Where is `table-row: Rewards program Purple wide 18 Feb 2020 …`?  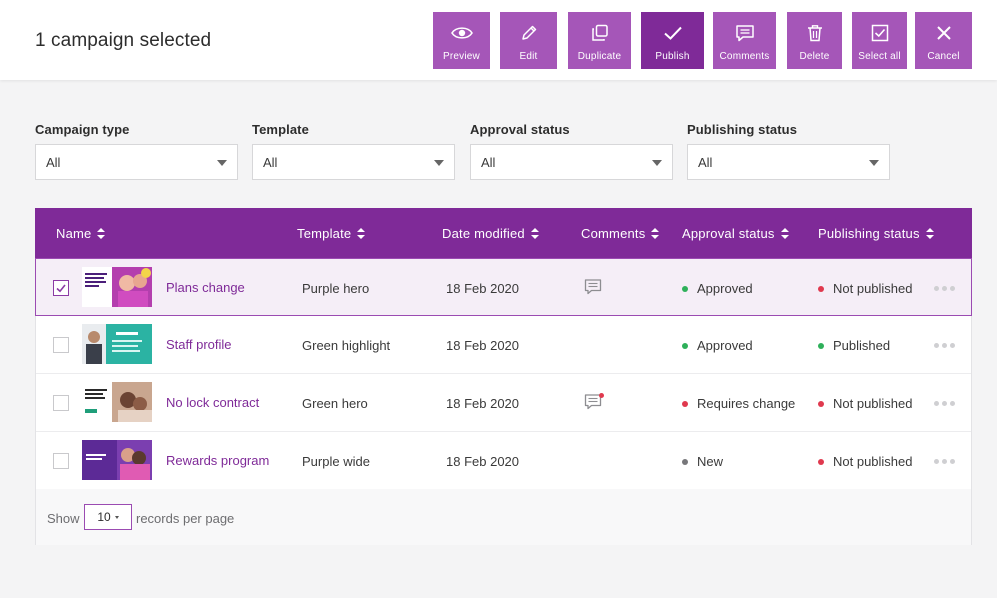
table-row: Rewards program Purple wide 18 Feb 2020 … is located at coordinates (503, 461).